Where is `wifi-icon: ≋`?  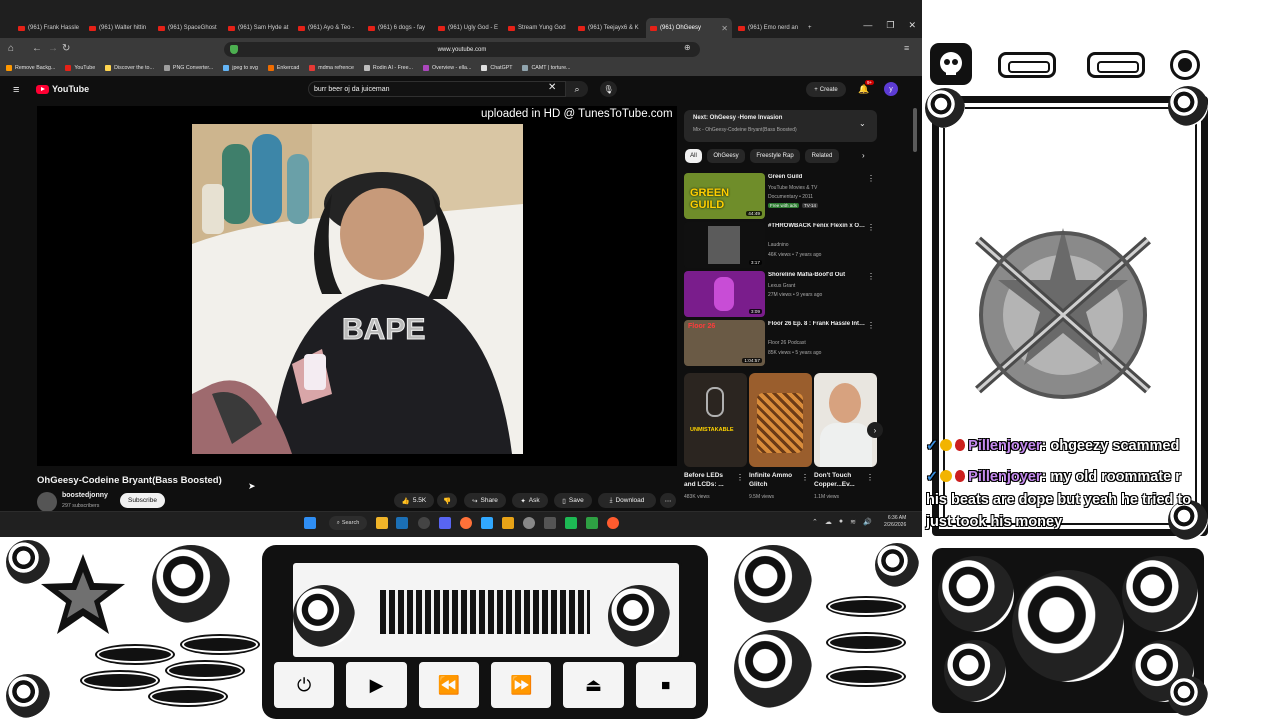
wifi-icon: ≋ is located at coordinates (853, 522).